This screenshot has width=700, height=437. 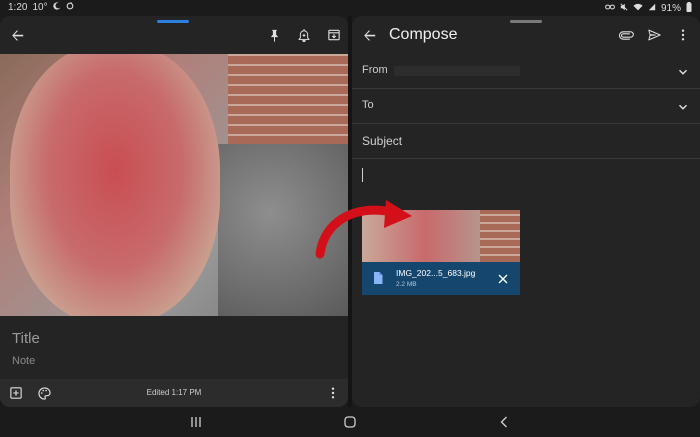 I want to click on attachment-filename: IMG_202...5_683.jpg, so click(x=436, y=273).